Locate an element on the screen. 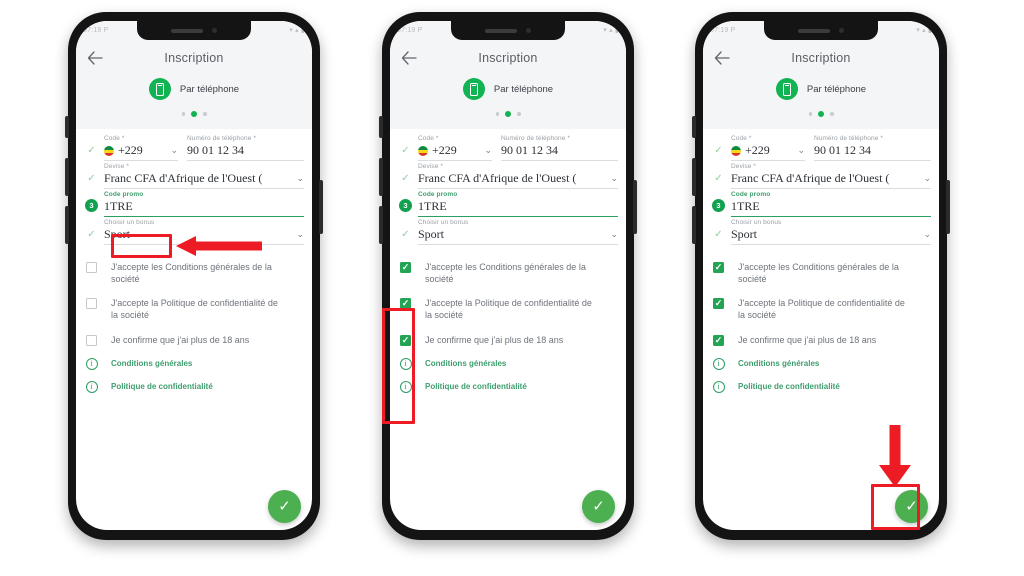 The height and width of the screenshot is (576, 1024). earpiece-speaker-icon is located at coordinates (501, 30).